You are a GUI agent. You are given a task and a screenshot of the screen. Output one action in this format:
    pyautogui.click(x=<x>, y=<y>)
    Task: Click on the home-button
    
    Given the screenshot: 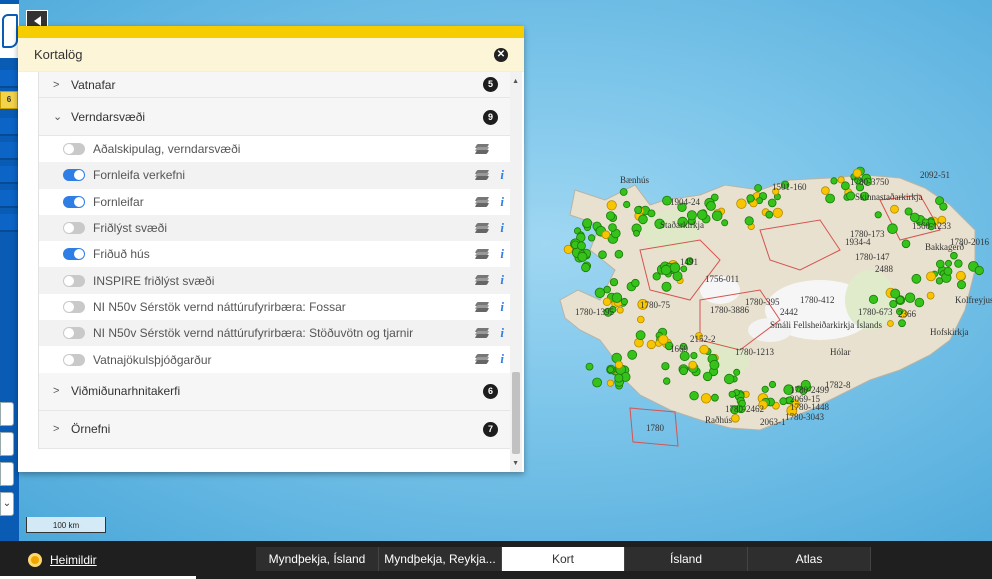 What is the action you would take?
    pyautogui.click(x=7, y=474)
    